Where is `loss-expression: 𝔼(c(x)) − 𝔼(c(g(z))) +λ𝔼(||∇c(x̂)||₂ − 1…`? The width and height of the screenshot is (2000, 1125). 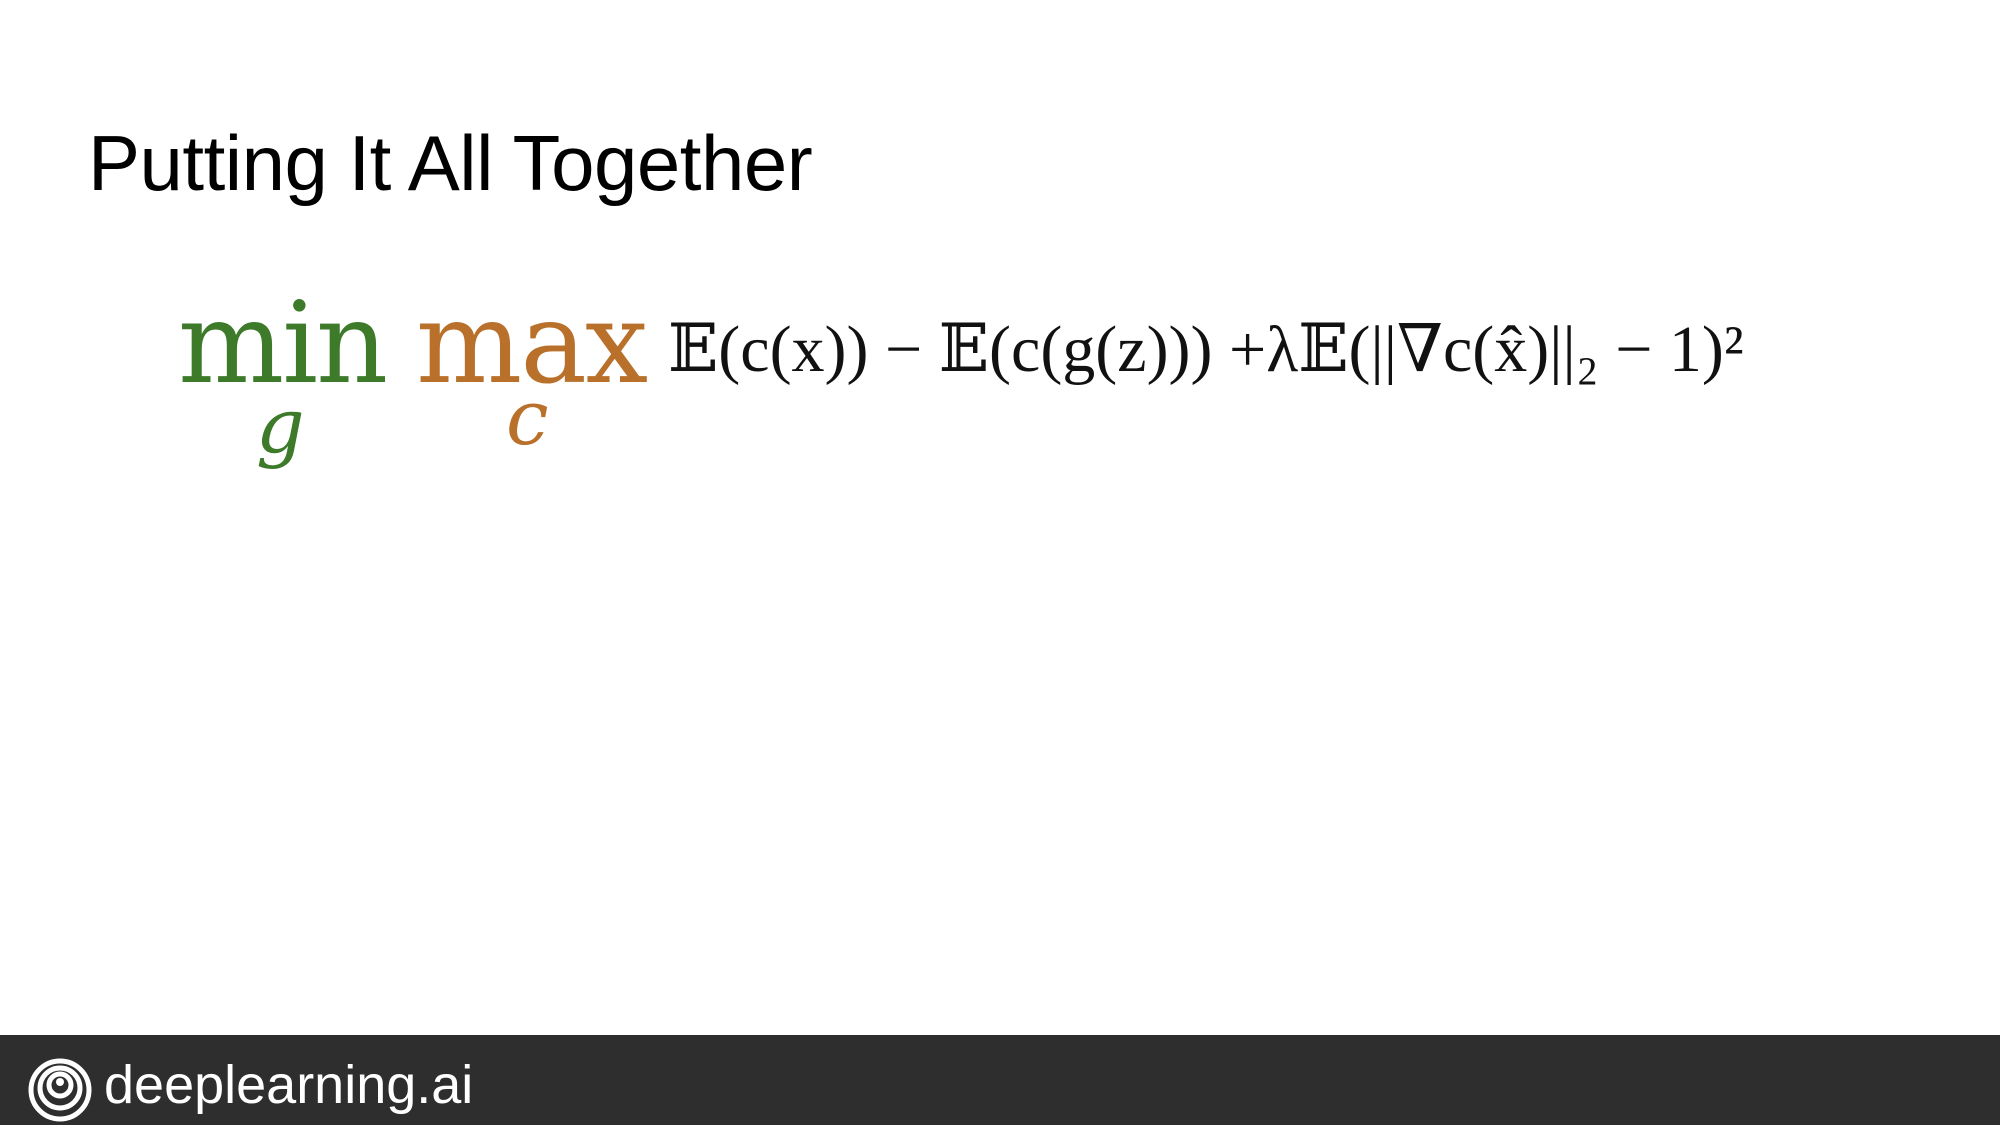 loss-expression: 𝔼(c(x)) − 𝔼(c(g(z))) +λ𝔼(||∇c(x̂)||₂ − 1… is located at coordinates (1206, 349).